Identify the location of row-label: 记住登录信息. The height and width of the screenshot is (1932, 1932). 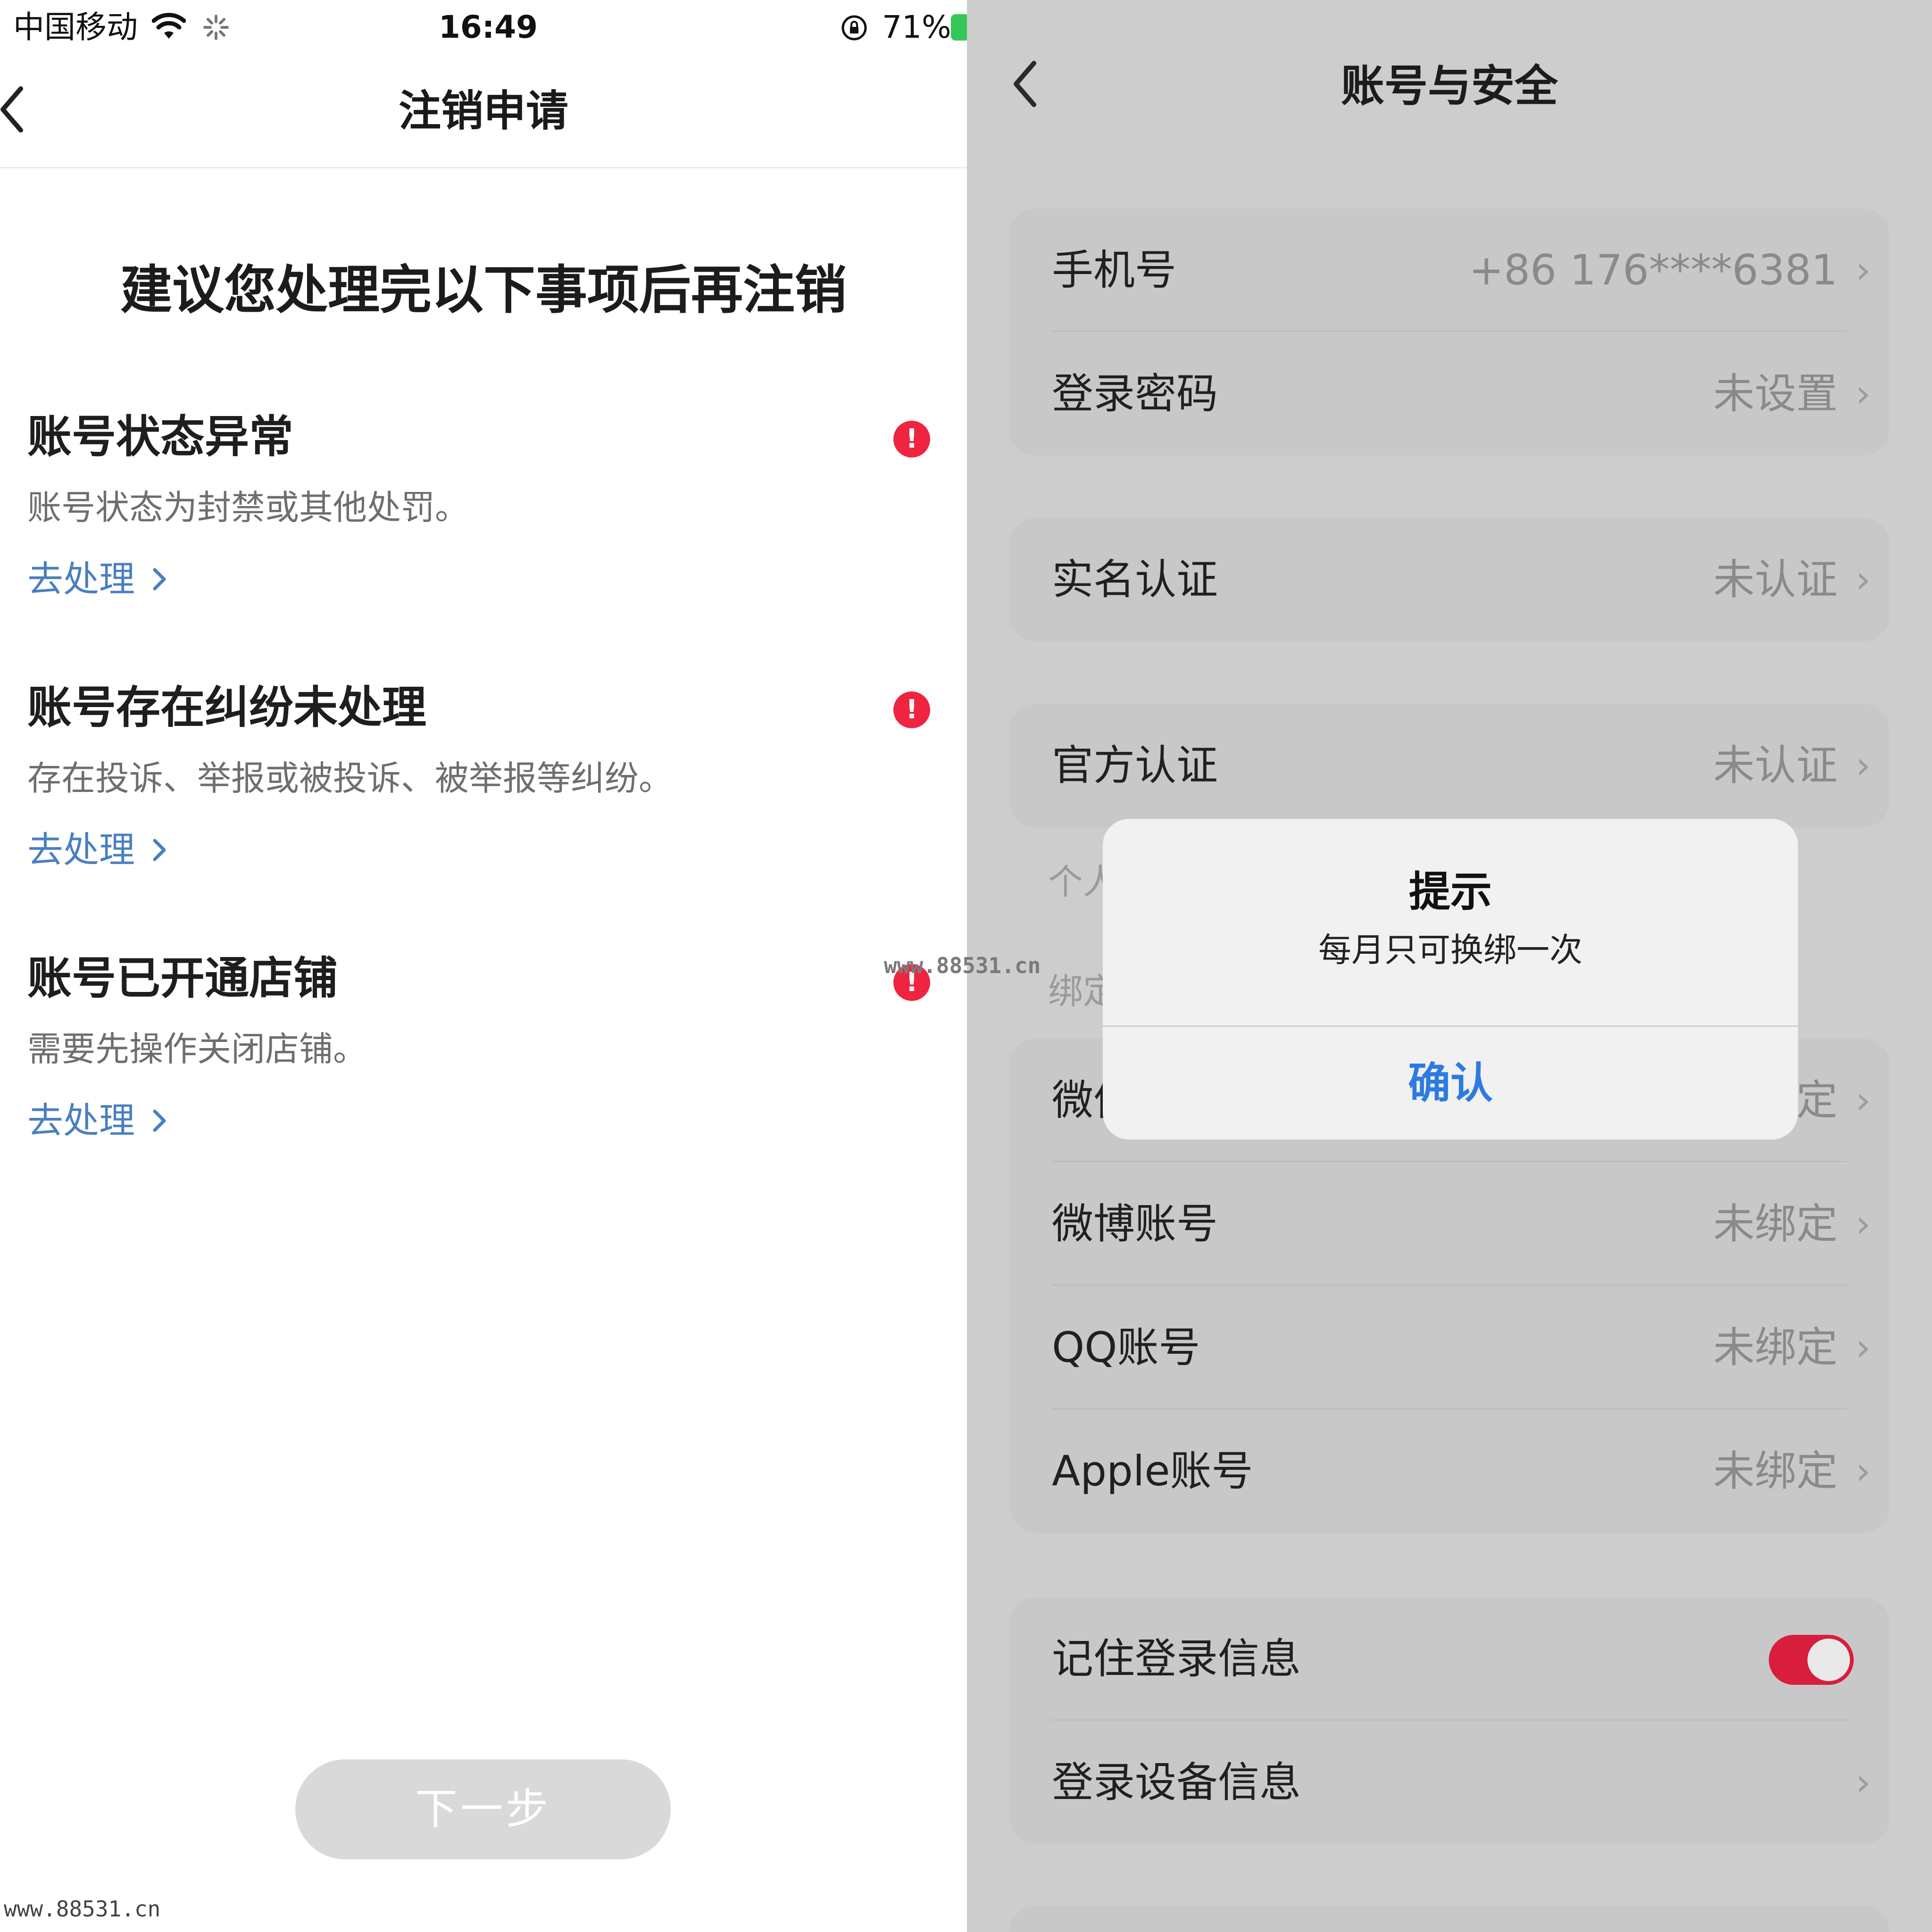
(1177, 1659).